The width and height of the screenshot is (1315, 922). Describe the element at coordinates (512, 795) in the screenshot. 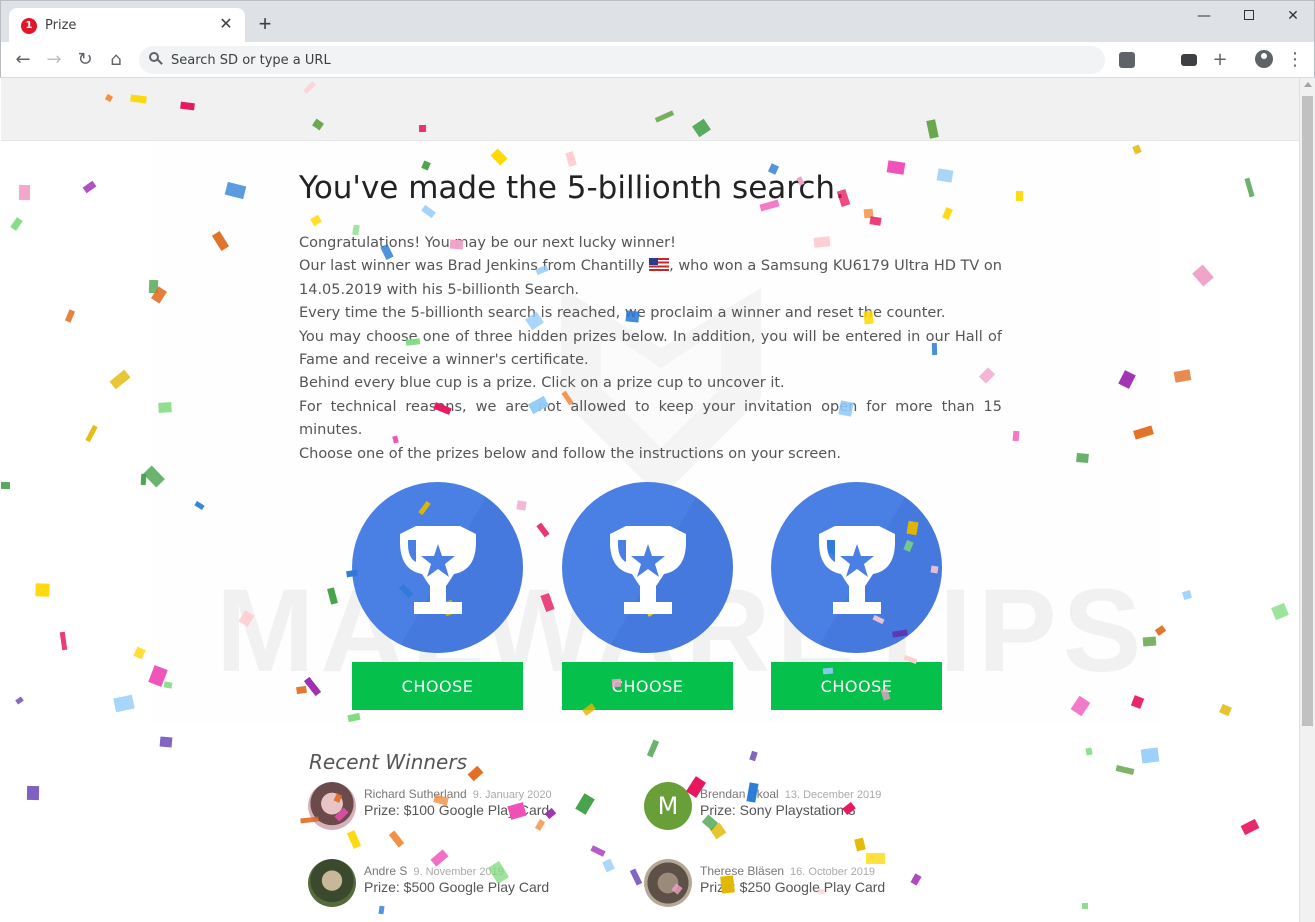

I see `winner-date: 9. January 2020` at that location.